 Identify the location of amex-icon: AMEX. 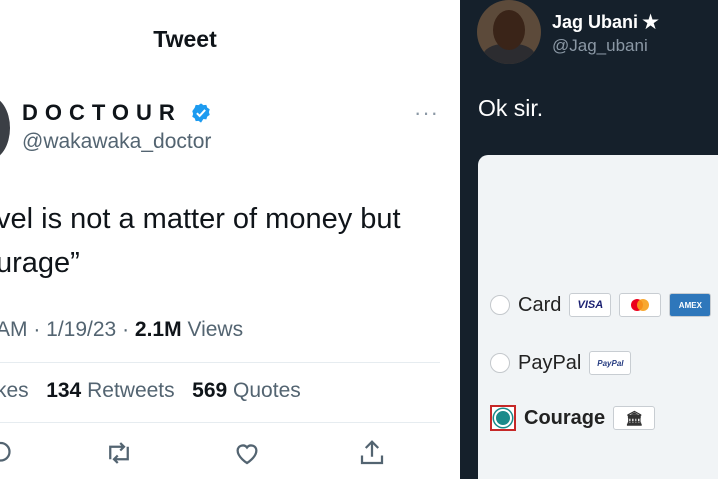
(690, 305).